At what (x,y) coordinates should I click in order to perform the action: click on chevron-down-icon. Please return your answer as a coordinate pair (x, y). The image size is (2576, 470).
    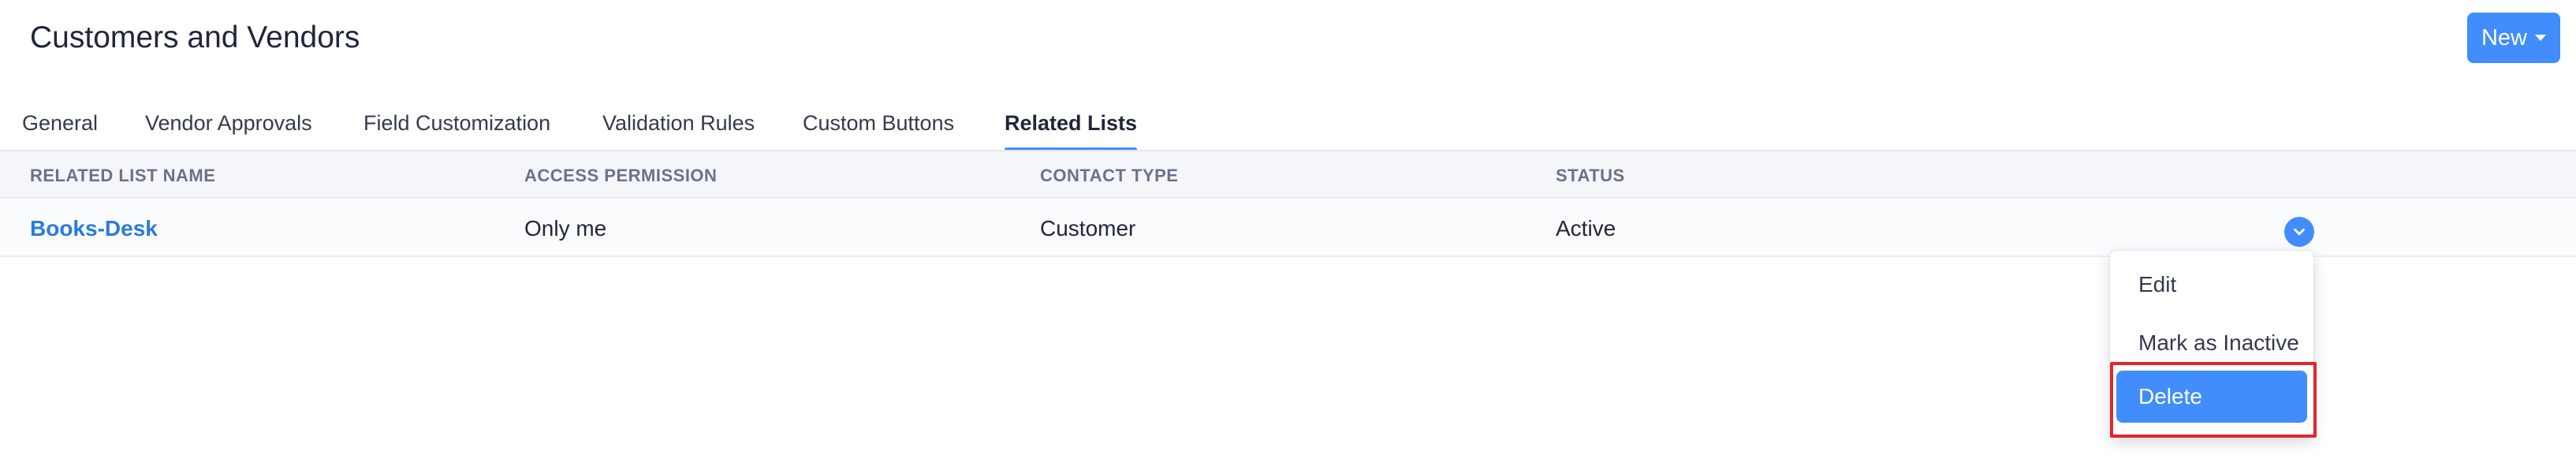
    Looking at the image, I should click on (2300, 232).